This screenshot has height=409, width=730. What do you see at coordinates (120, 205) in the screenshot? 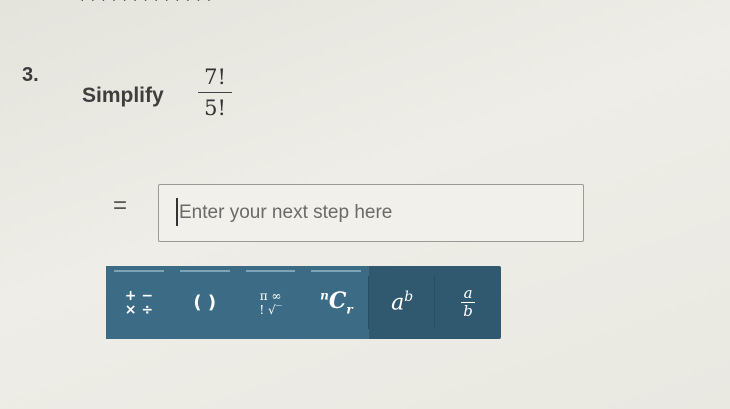
I see `equals-sign: =` at bounding box center [120, 205].